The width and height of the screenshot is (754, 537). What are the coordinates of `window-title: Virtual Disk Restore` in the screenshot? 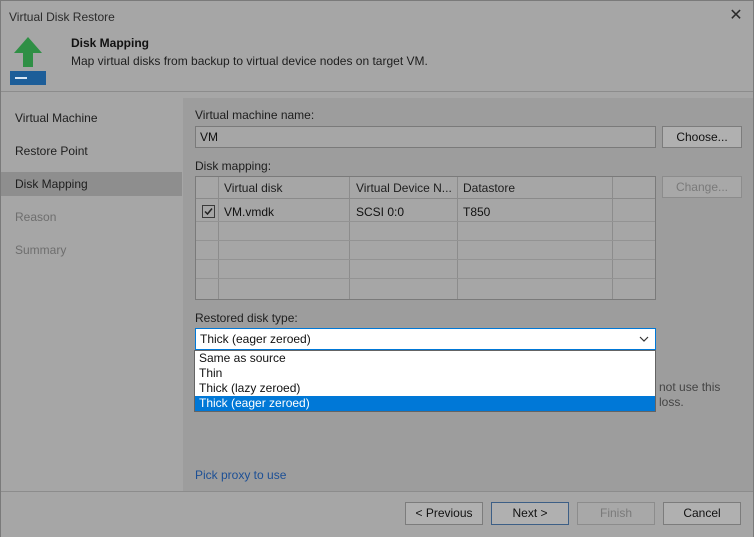 It's located at (62, 17).